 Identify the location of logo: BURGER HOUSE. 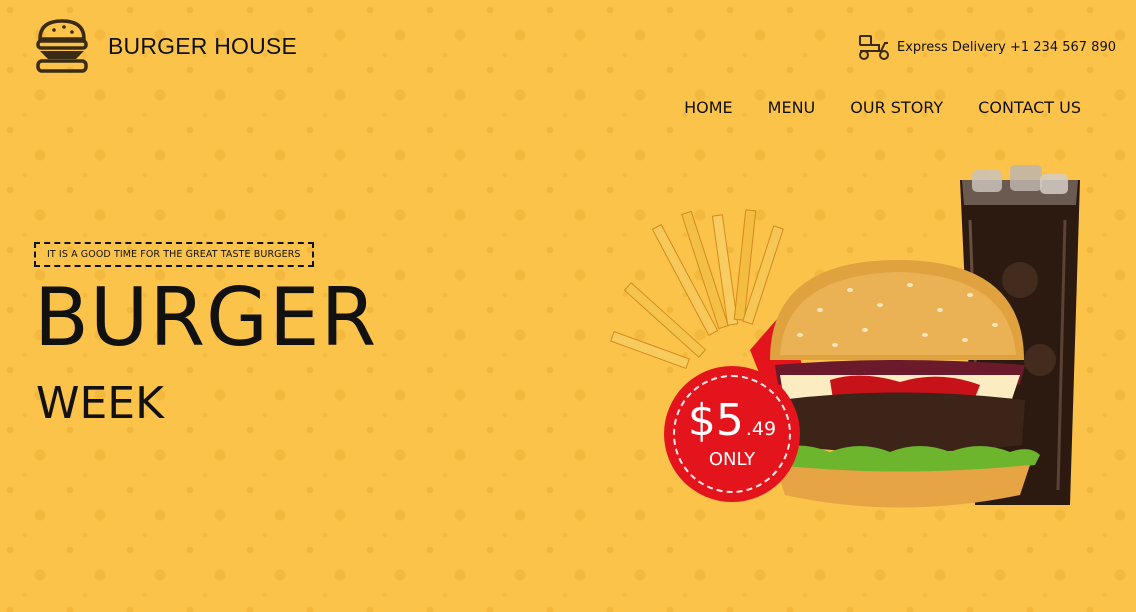
(165, 46).